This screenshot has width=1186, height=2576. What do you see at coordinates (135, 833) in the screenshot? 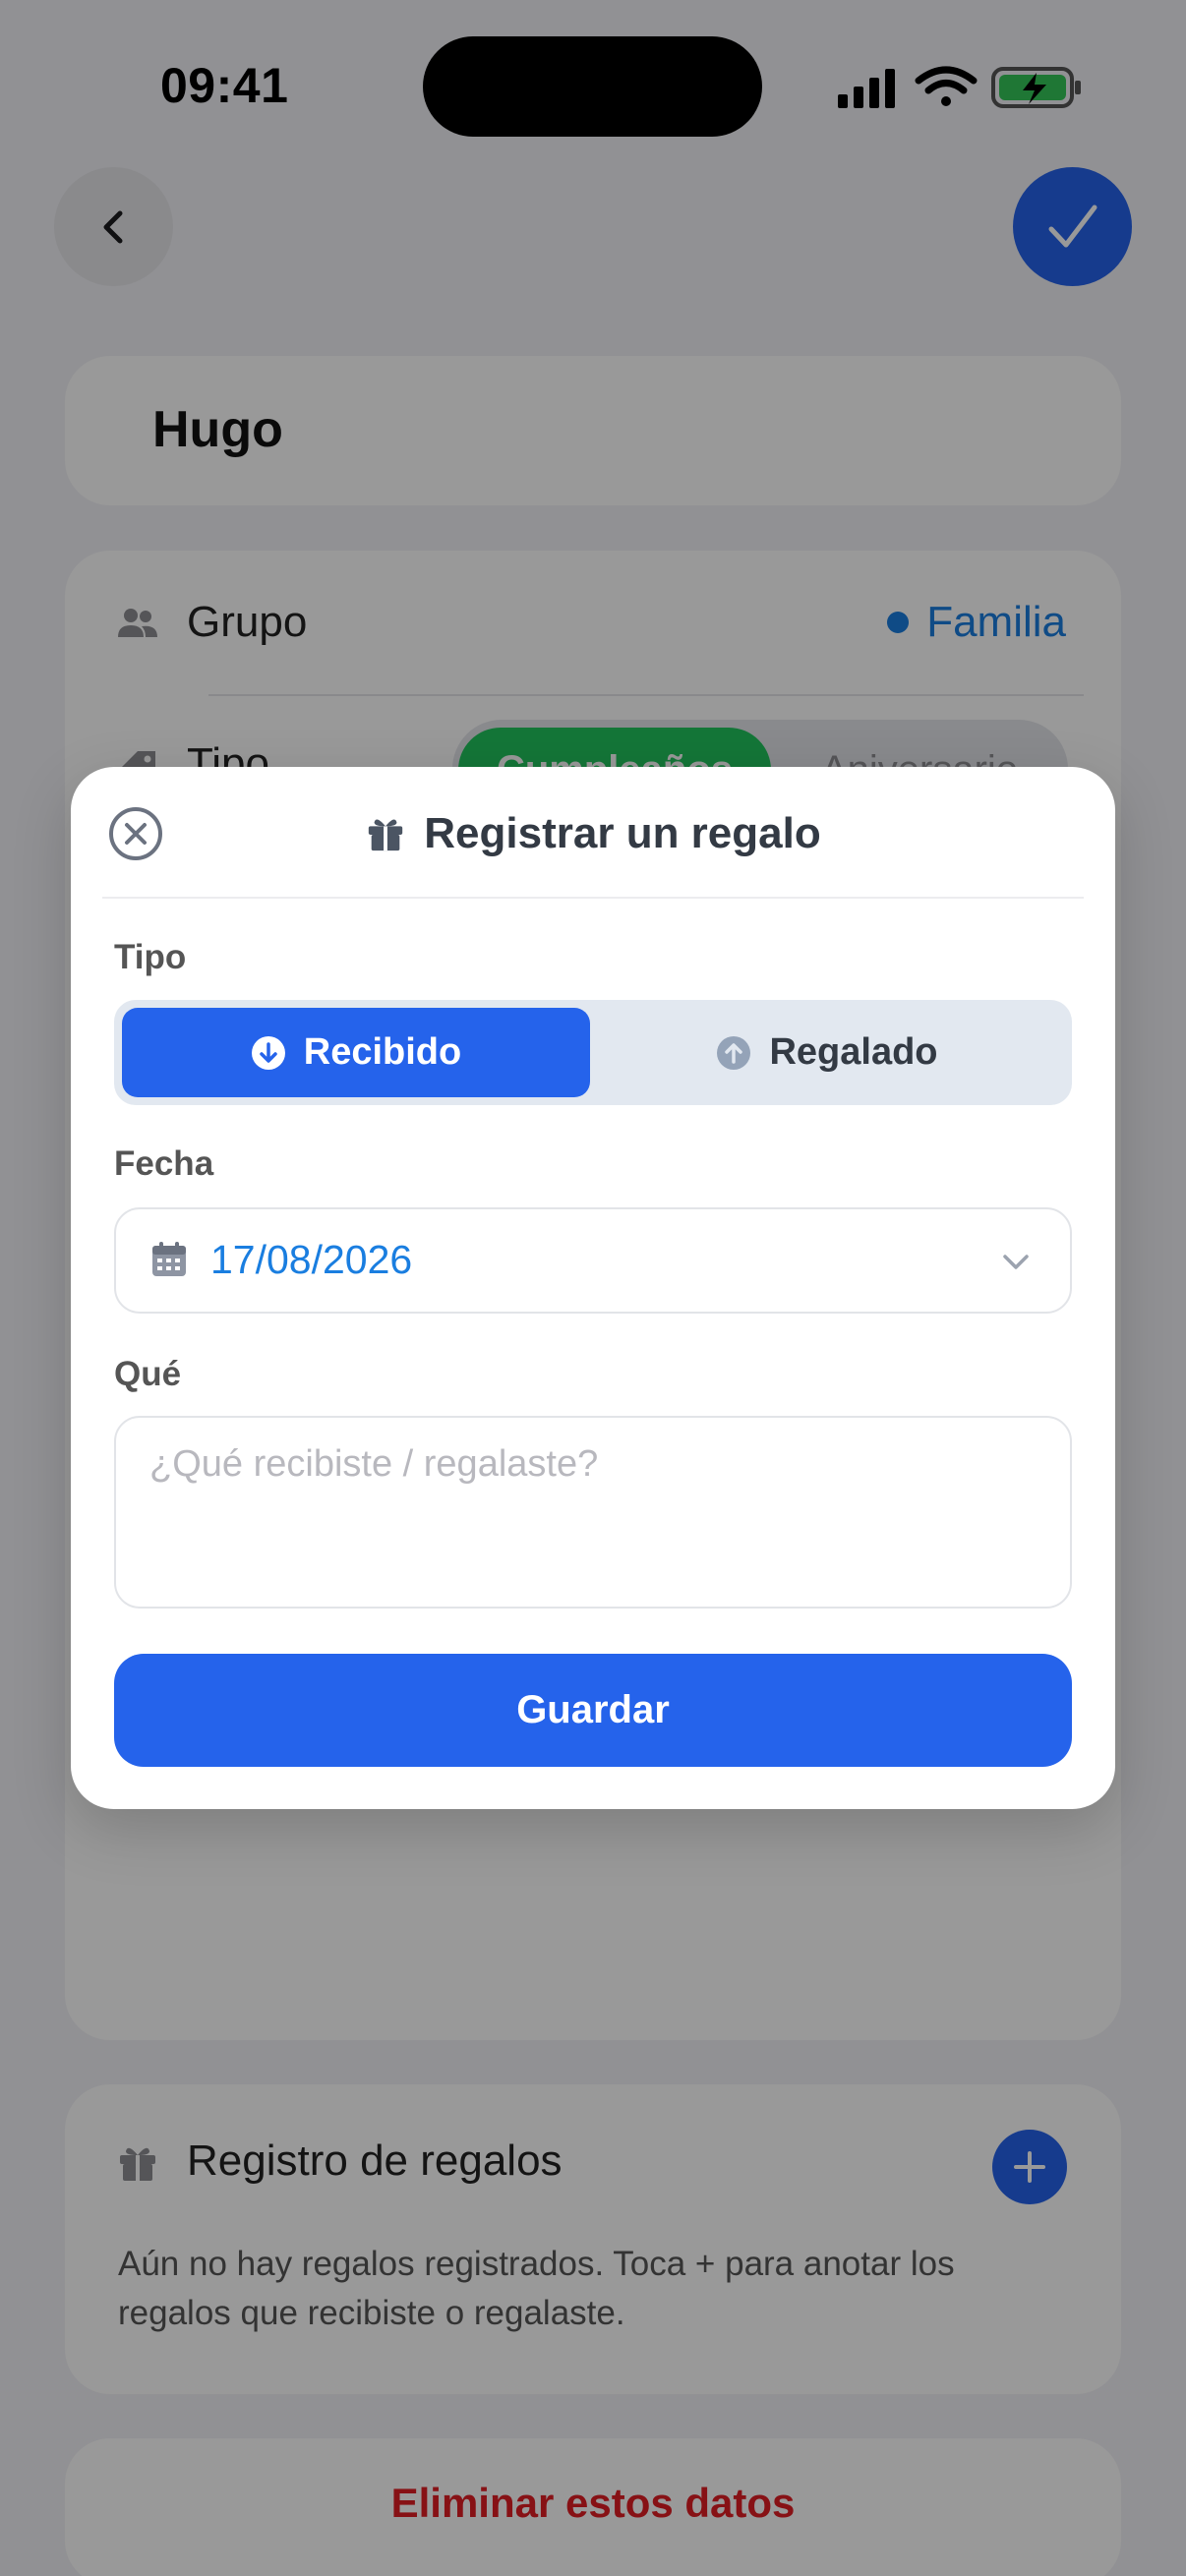
I see `close-circle-icon` at bounding box center [135, 833].